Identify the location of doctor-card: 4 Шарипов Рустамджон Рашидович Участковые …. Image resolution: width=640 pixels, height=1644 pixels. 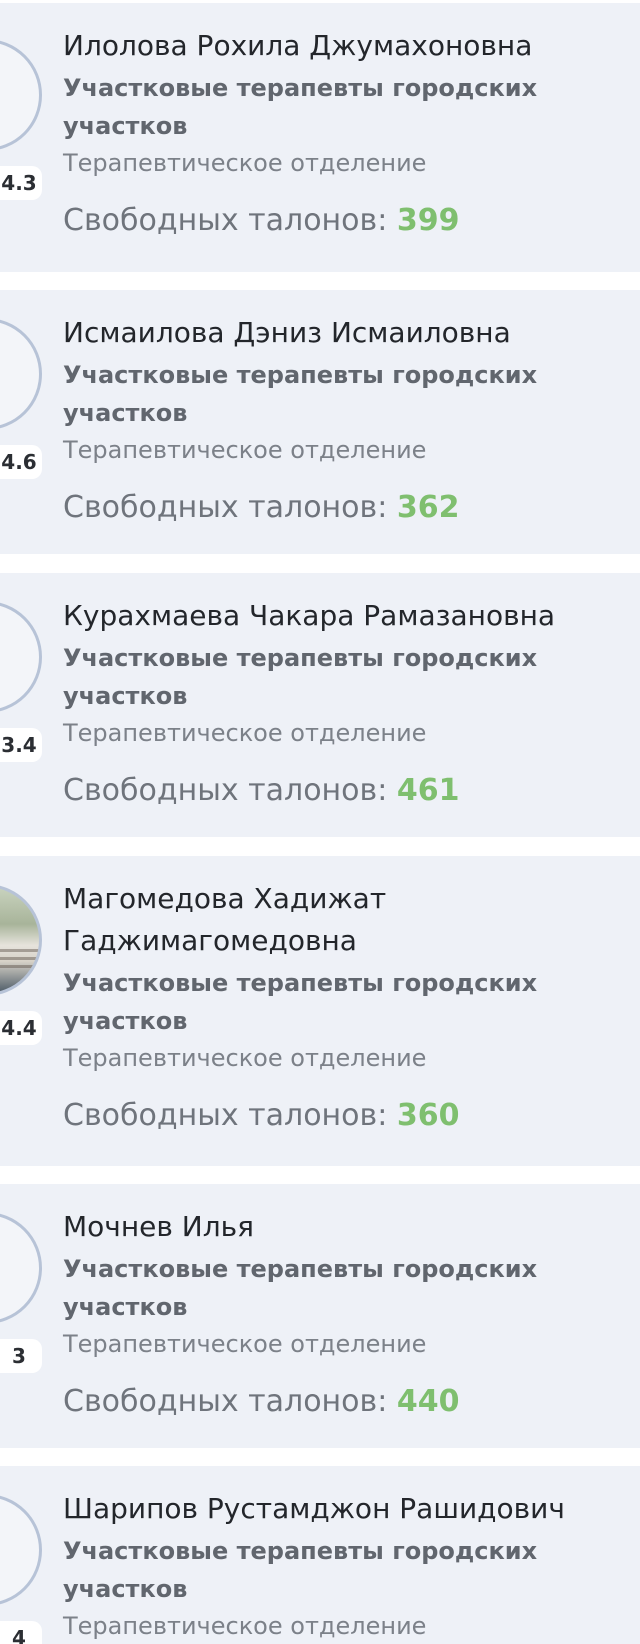
(320, 1555).